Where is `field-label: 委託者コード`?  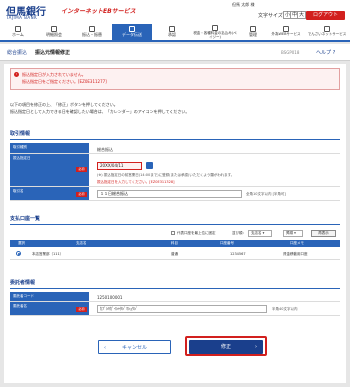 field-label: 委託者コード is located at coordinates (49, 296).